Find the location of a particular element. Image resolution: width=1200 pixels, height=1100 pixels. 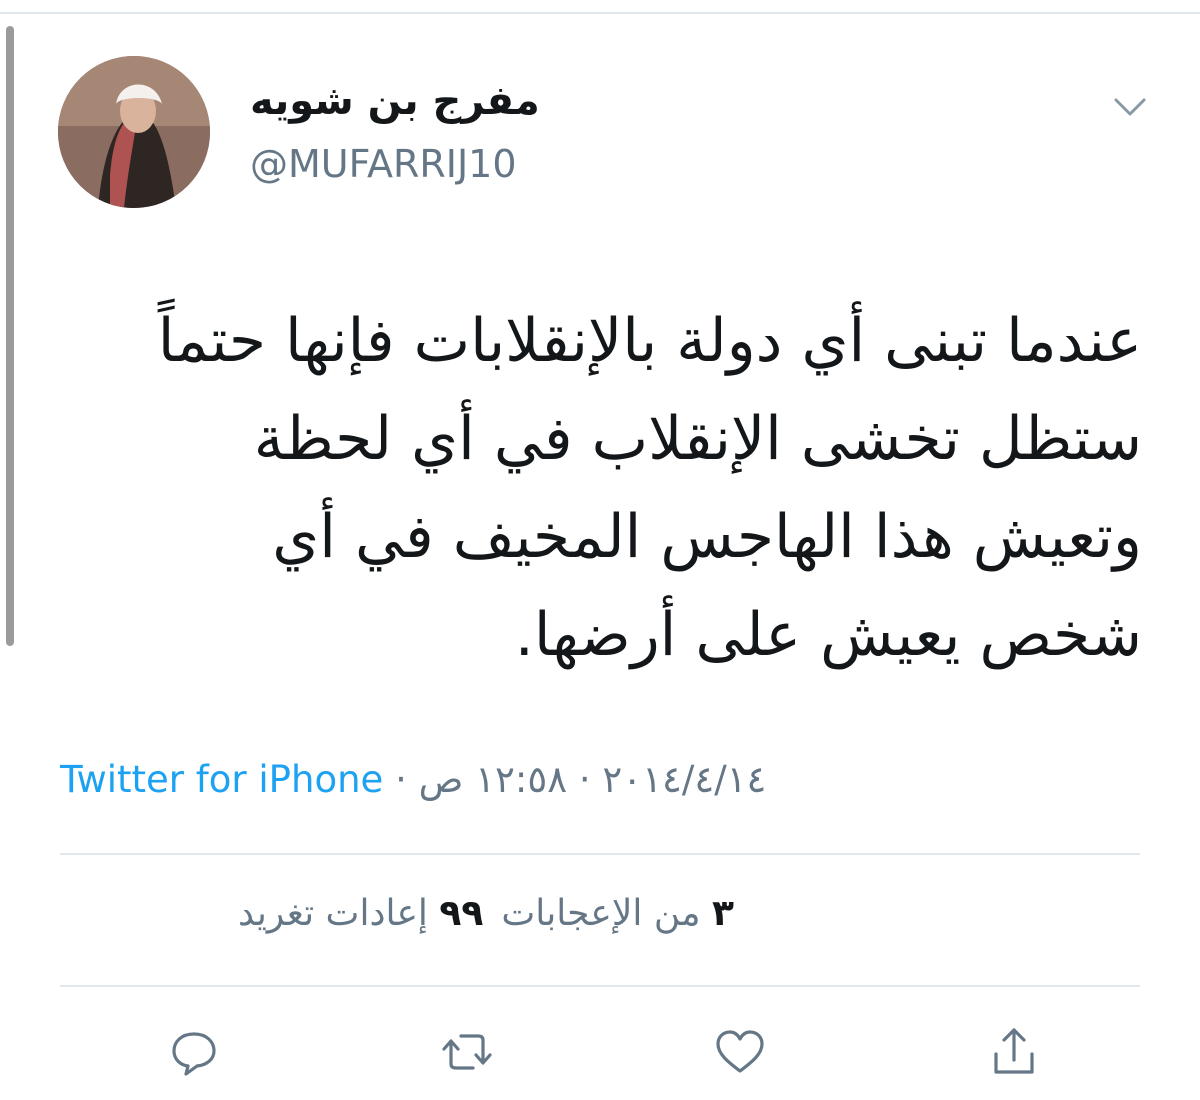

top-divider is located at coordinates (600, 7).